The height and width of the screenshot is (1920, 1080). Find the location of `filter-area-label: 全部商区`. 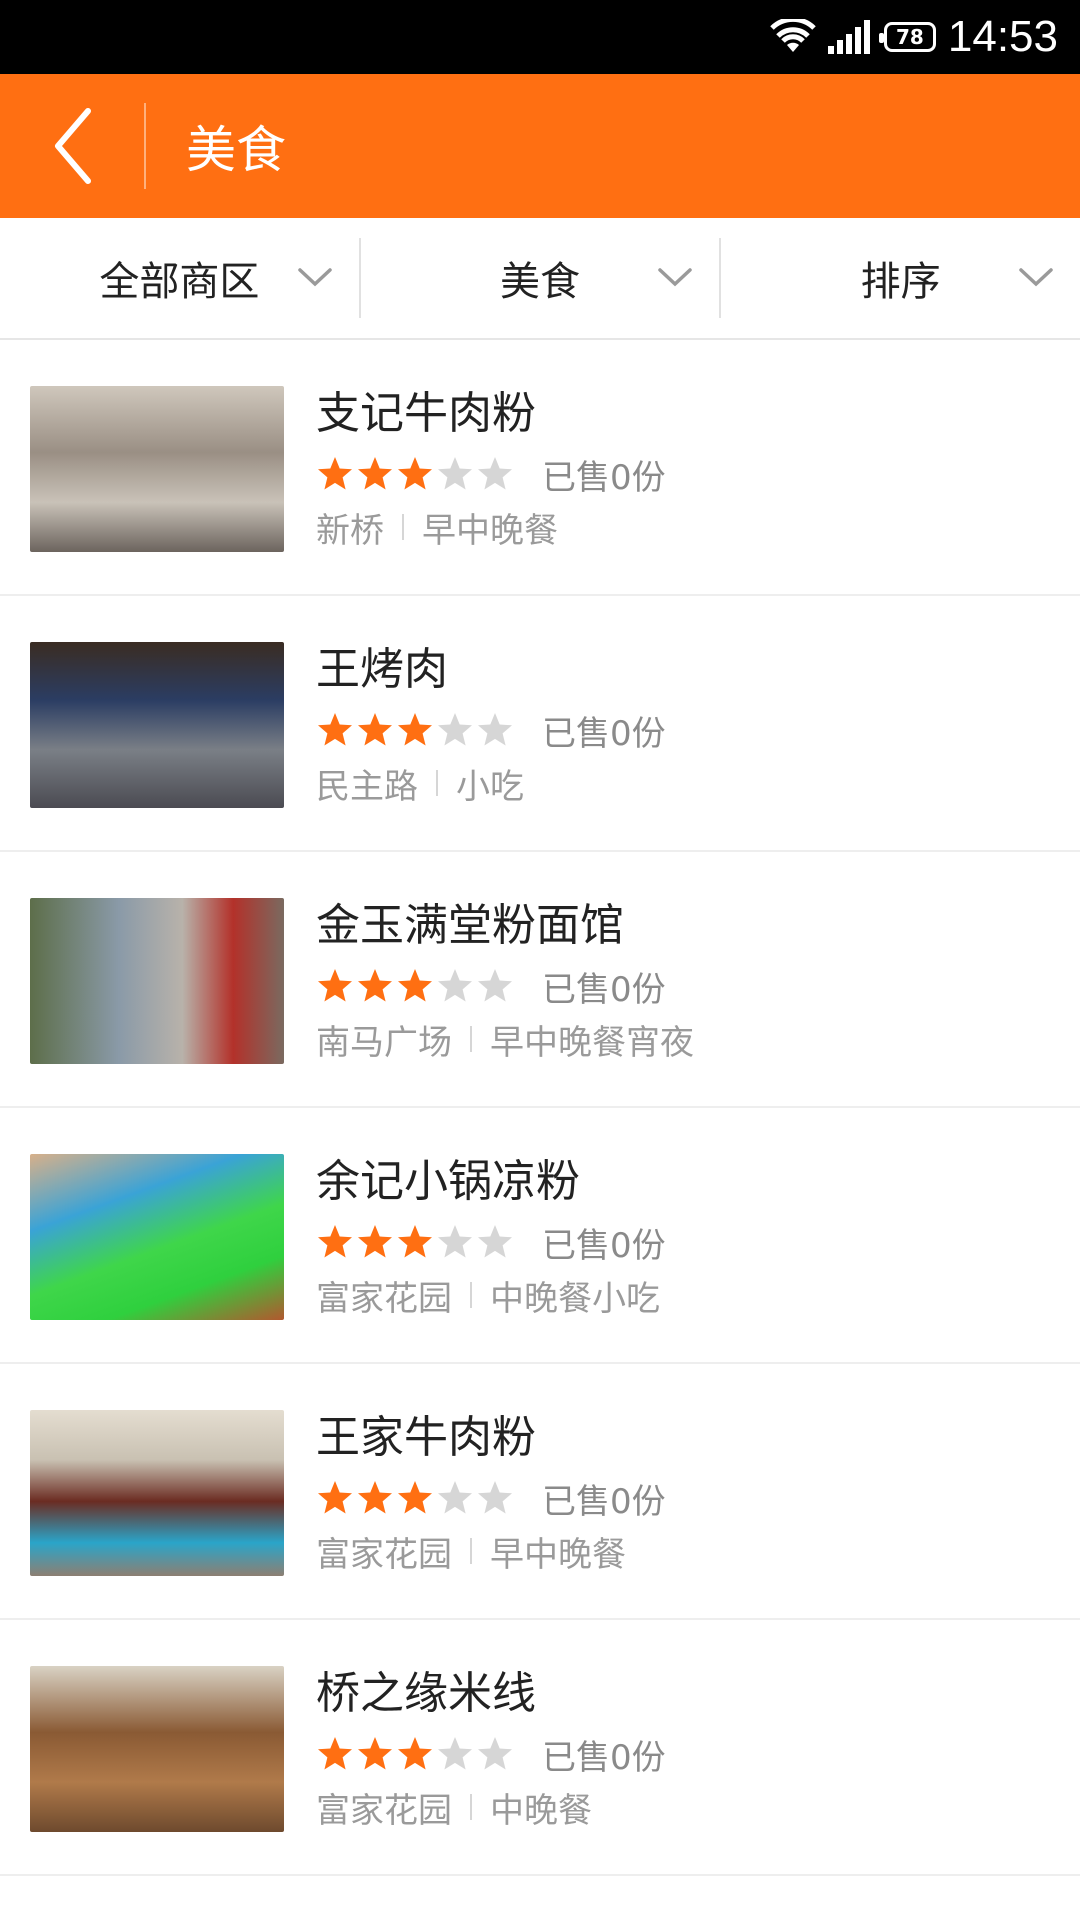

filter-area-label: 全部商区 is located at coordinates (179, 282).